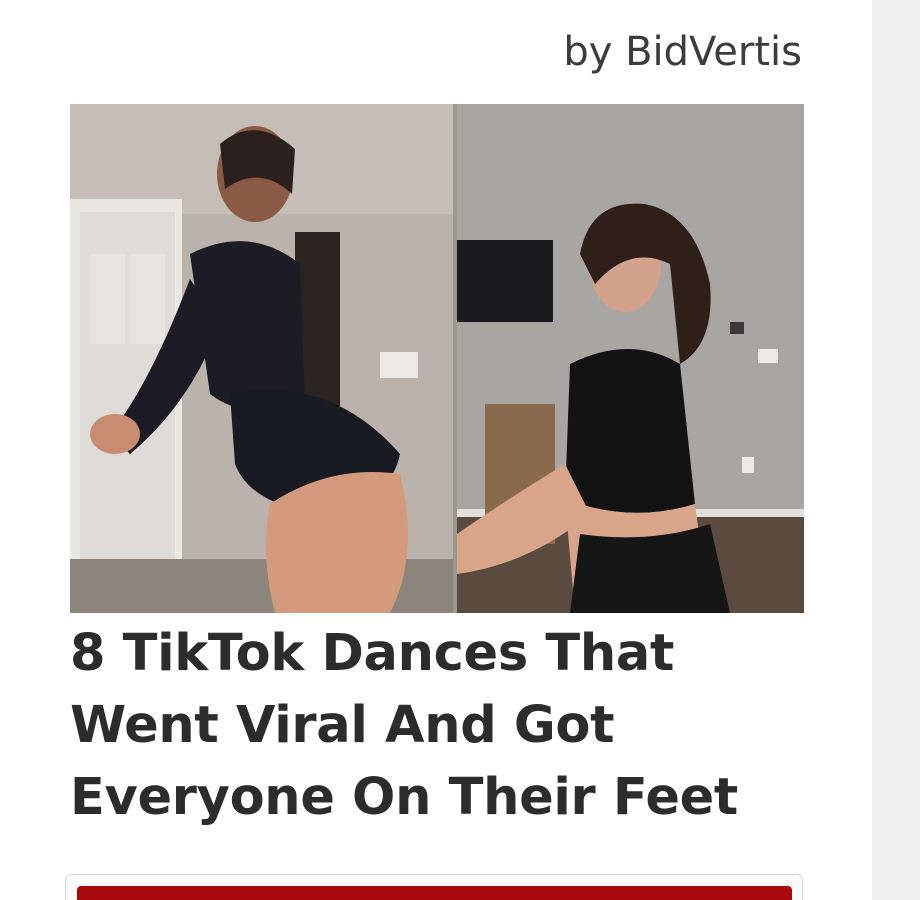 This screenshot has width=920, height=900. What do you see at coordinates (896, 450) in the screenshot?
I see `scrollbar-track` at bounding box center [896, 450].